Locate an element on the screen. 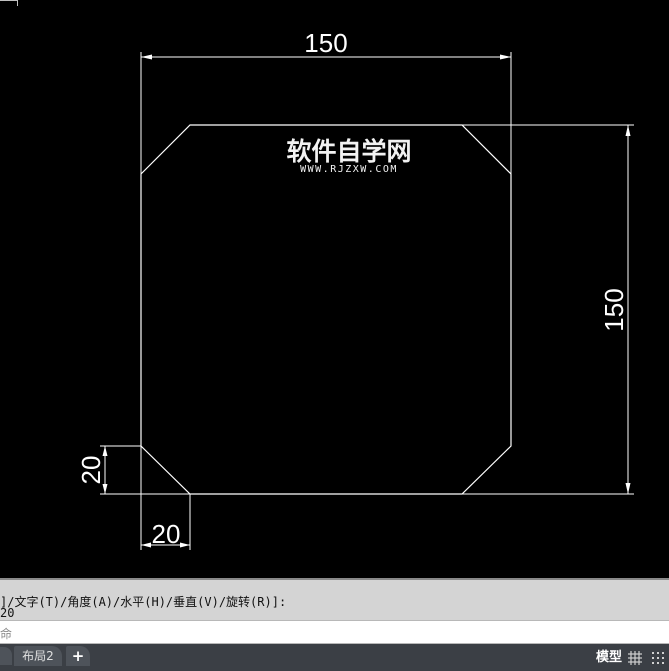 This screenshot has width=669, height=671. command-input: 命 is located at coordinates (334, 632).